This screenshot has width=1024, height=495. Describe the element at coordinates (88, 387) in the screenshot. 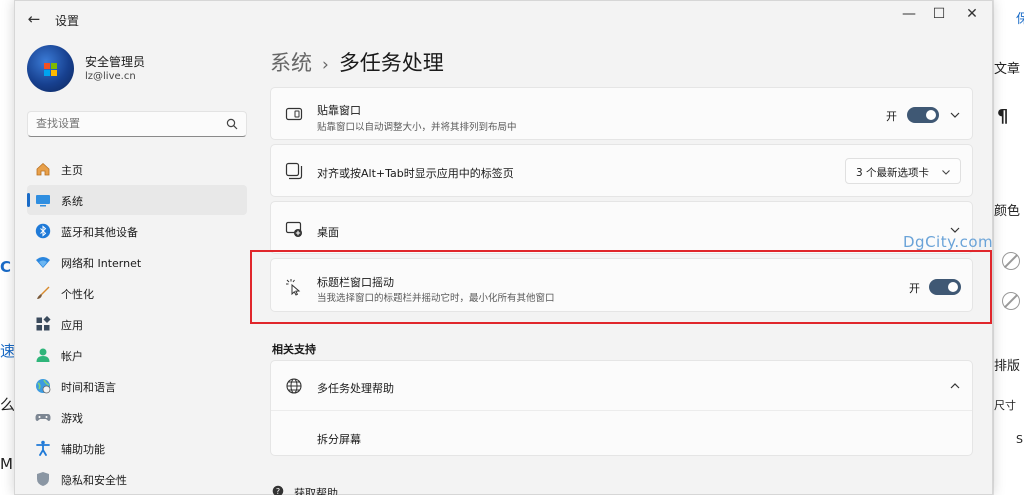

I see `sidebar-item-label: 时间和语言` at that location.